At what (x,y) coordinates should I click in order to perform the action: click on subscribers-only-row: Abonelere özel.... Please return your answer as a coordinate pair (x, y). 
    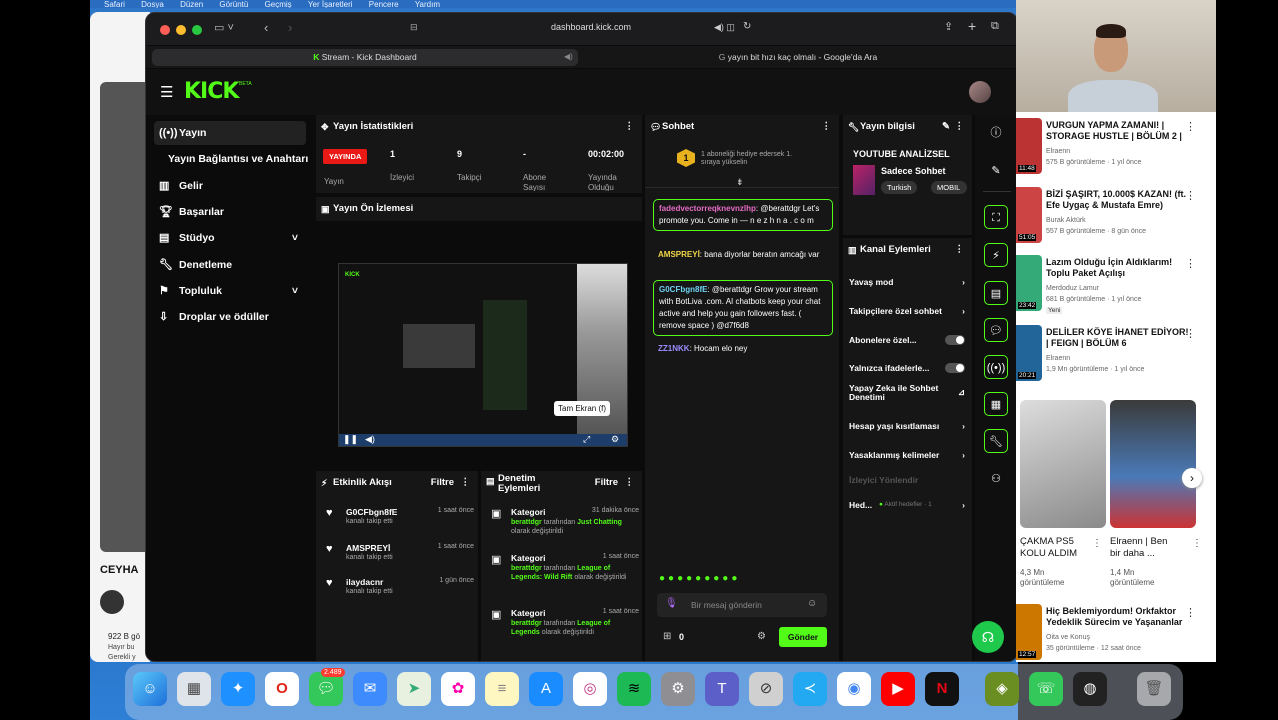
    Looking at the image, I should click on (907, 340).